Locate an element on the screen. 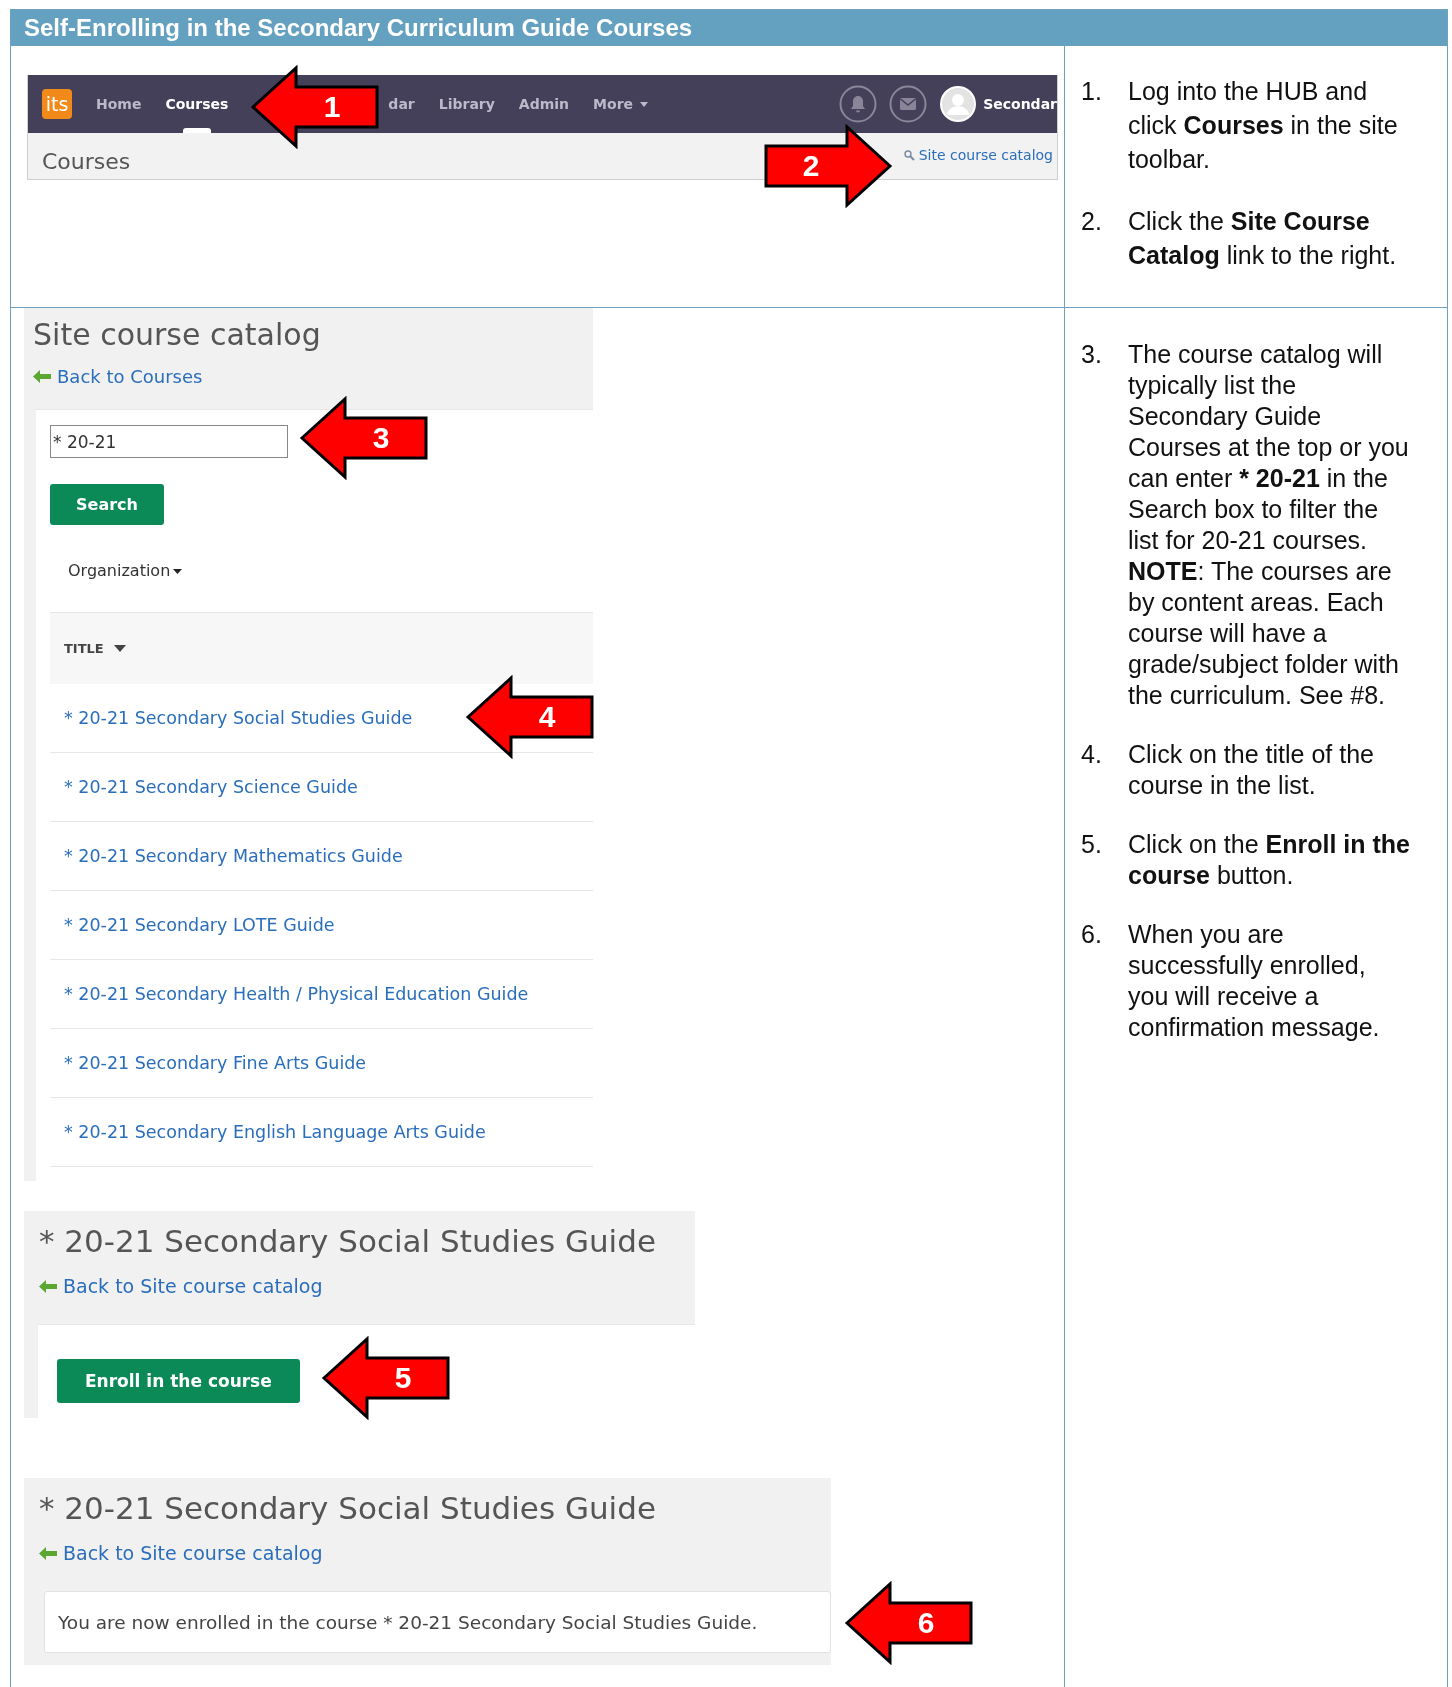  step-number: 4. is located at coordinates (1092, 754).